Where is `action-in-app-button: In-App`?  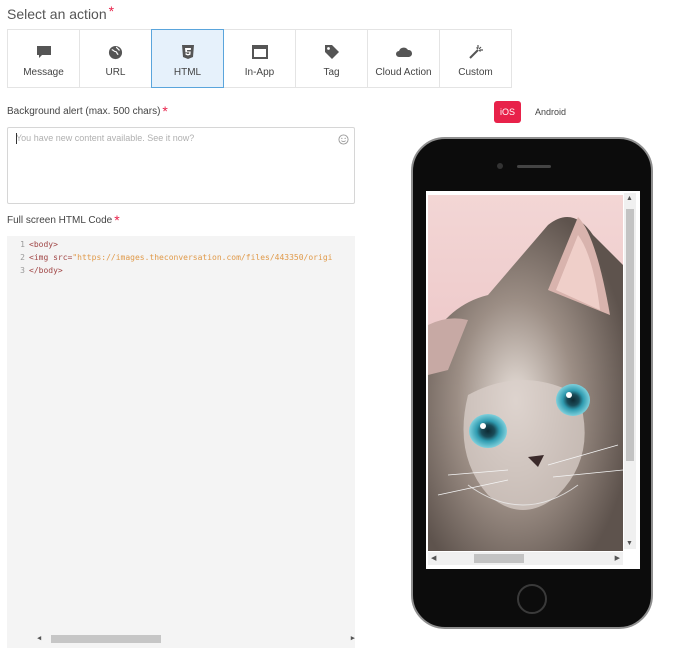 action-in-app-button: In-App is located at coordinates (259, 58).